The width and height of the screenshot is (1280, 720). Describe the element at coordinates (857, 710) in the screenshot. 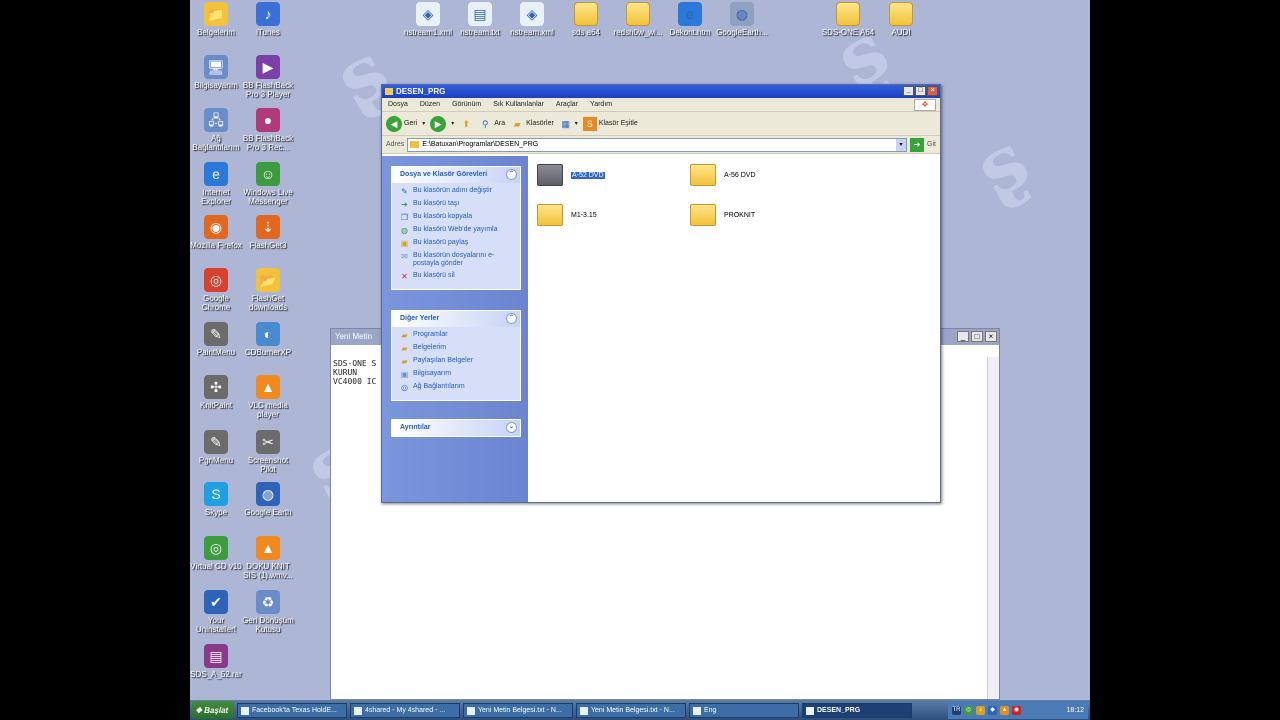

I see `taskbar-button-desen-prg: DESEN_PRG` at that location.